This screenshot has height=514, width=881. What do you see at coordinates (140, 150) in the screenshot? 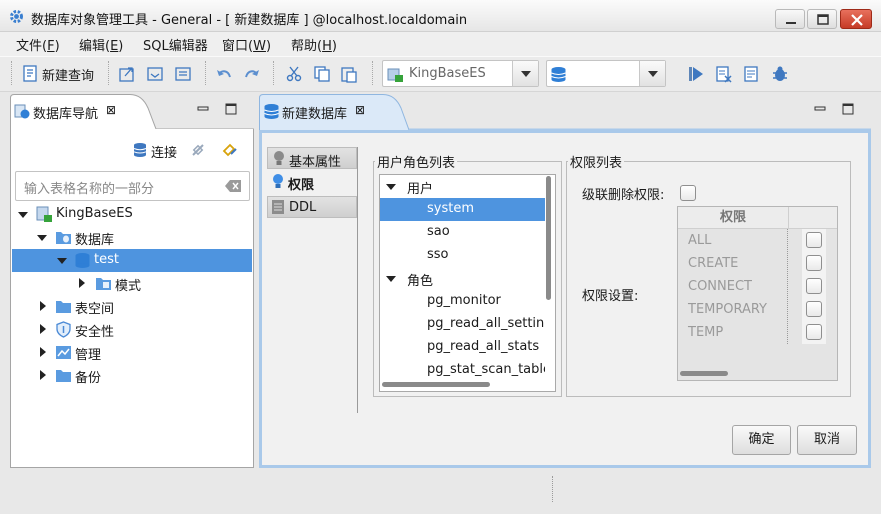
I see `connect-db-icon` at bounding box center [140, 150].